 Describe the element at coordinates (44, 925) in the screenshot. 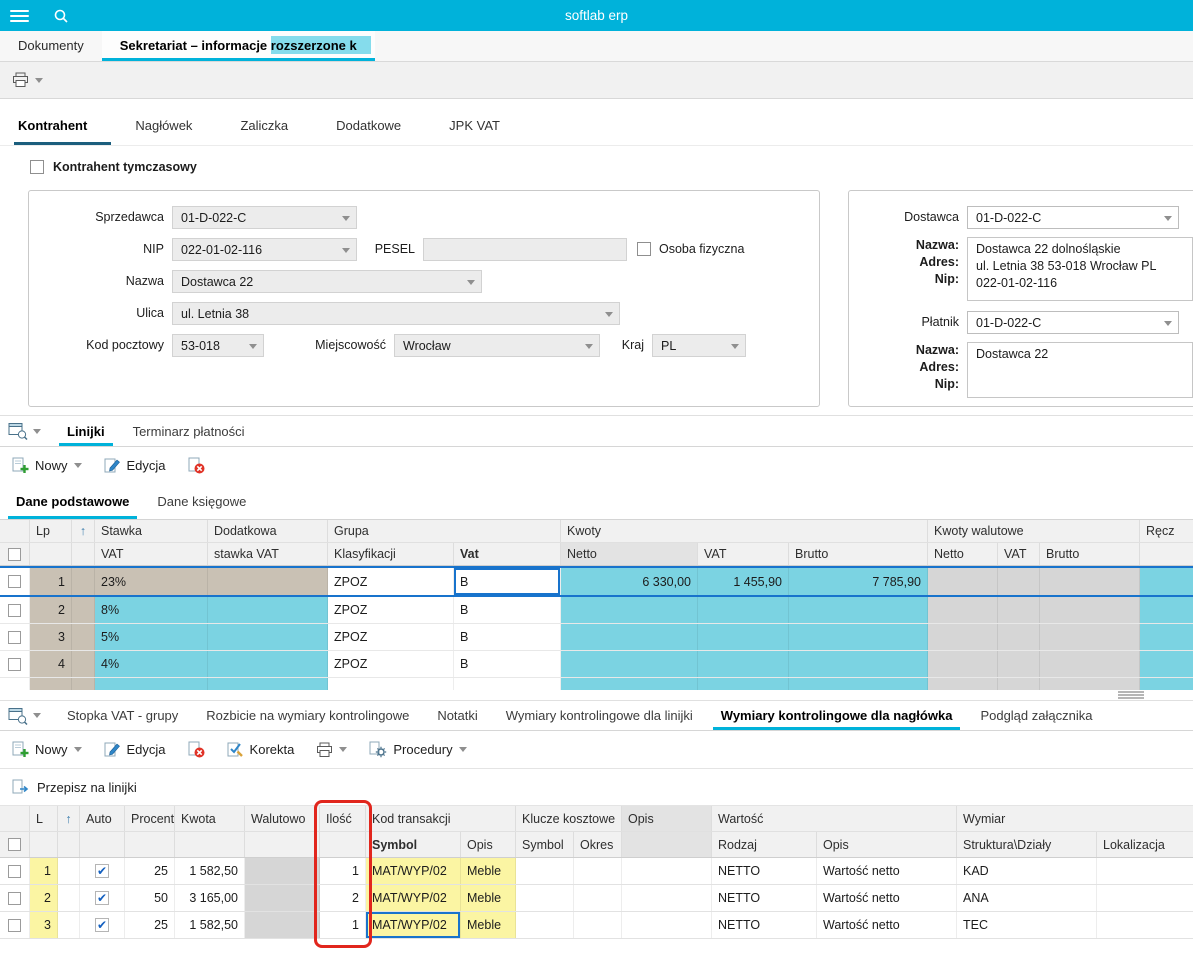

I see `cell-l: 3` at that location.